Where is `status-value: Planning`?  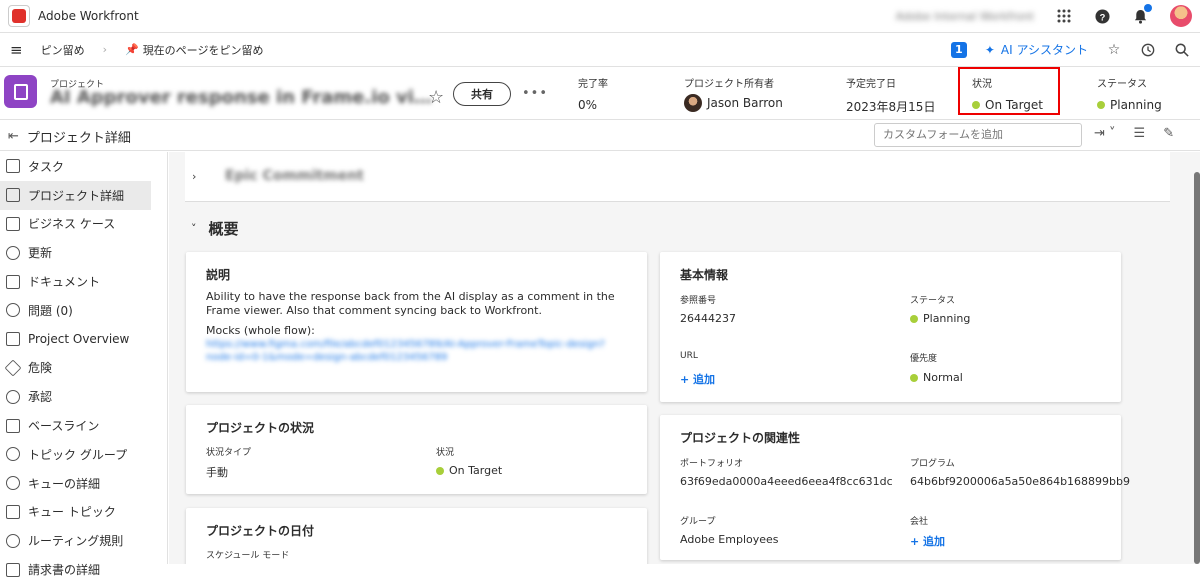 status-value: Planning is located at coordinates (1136, 105).